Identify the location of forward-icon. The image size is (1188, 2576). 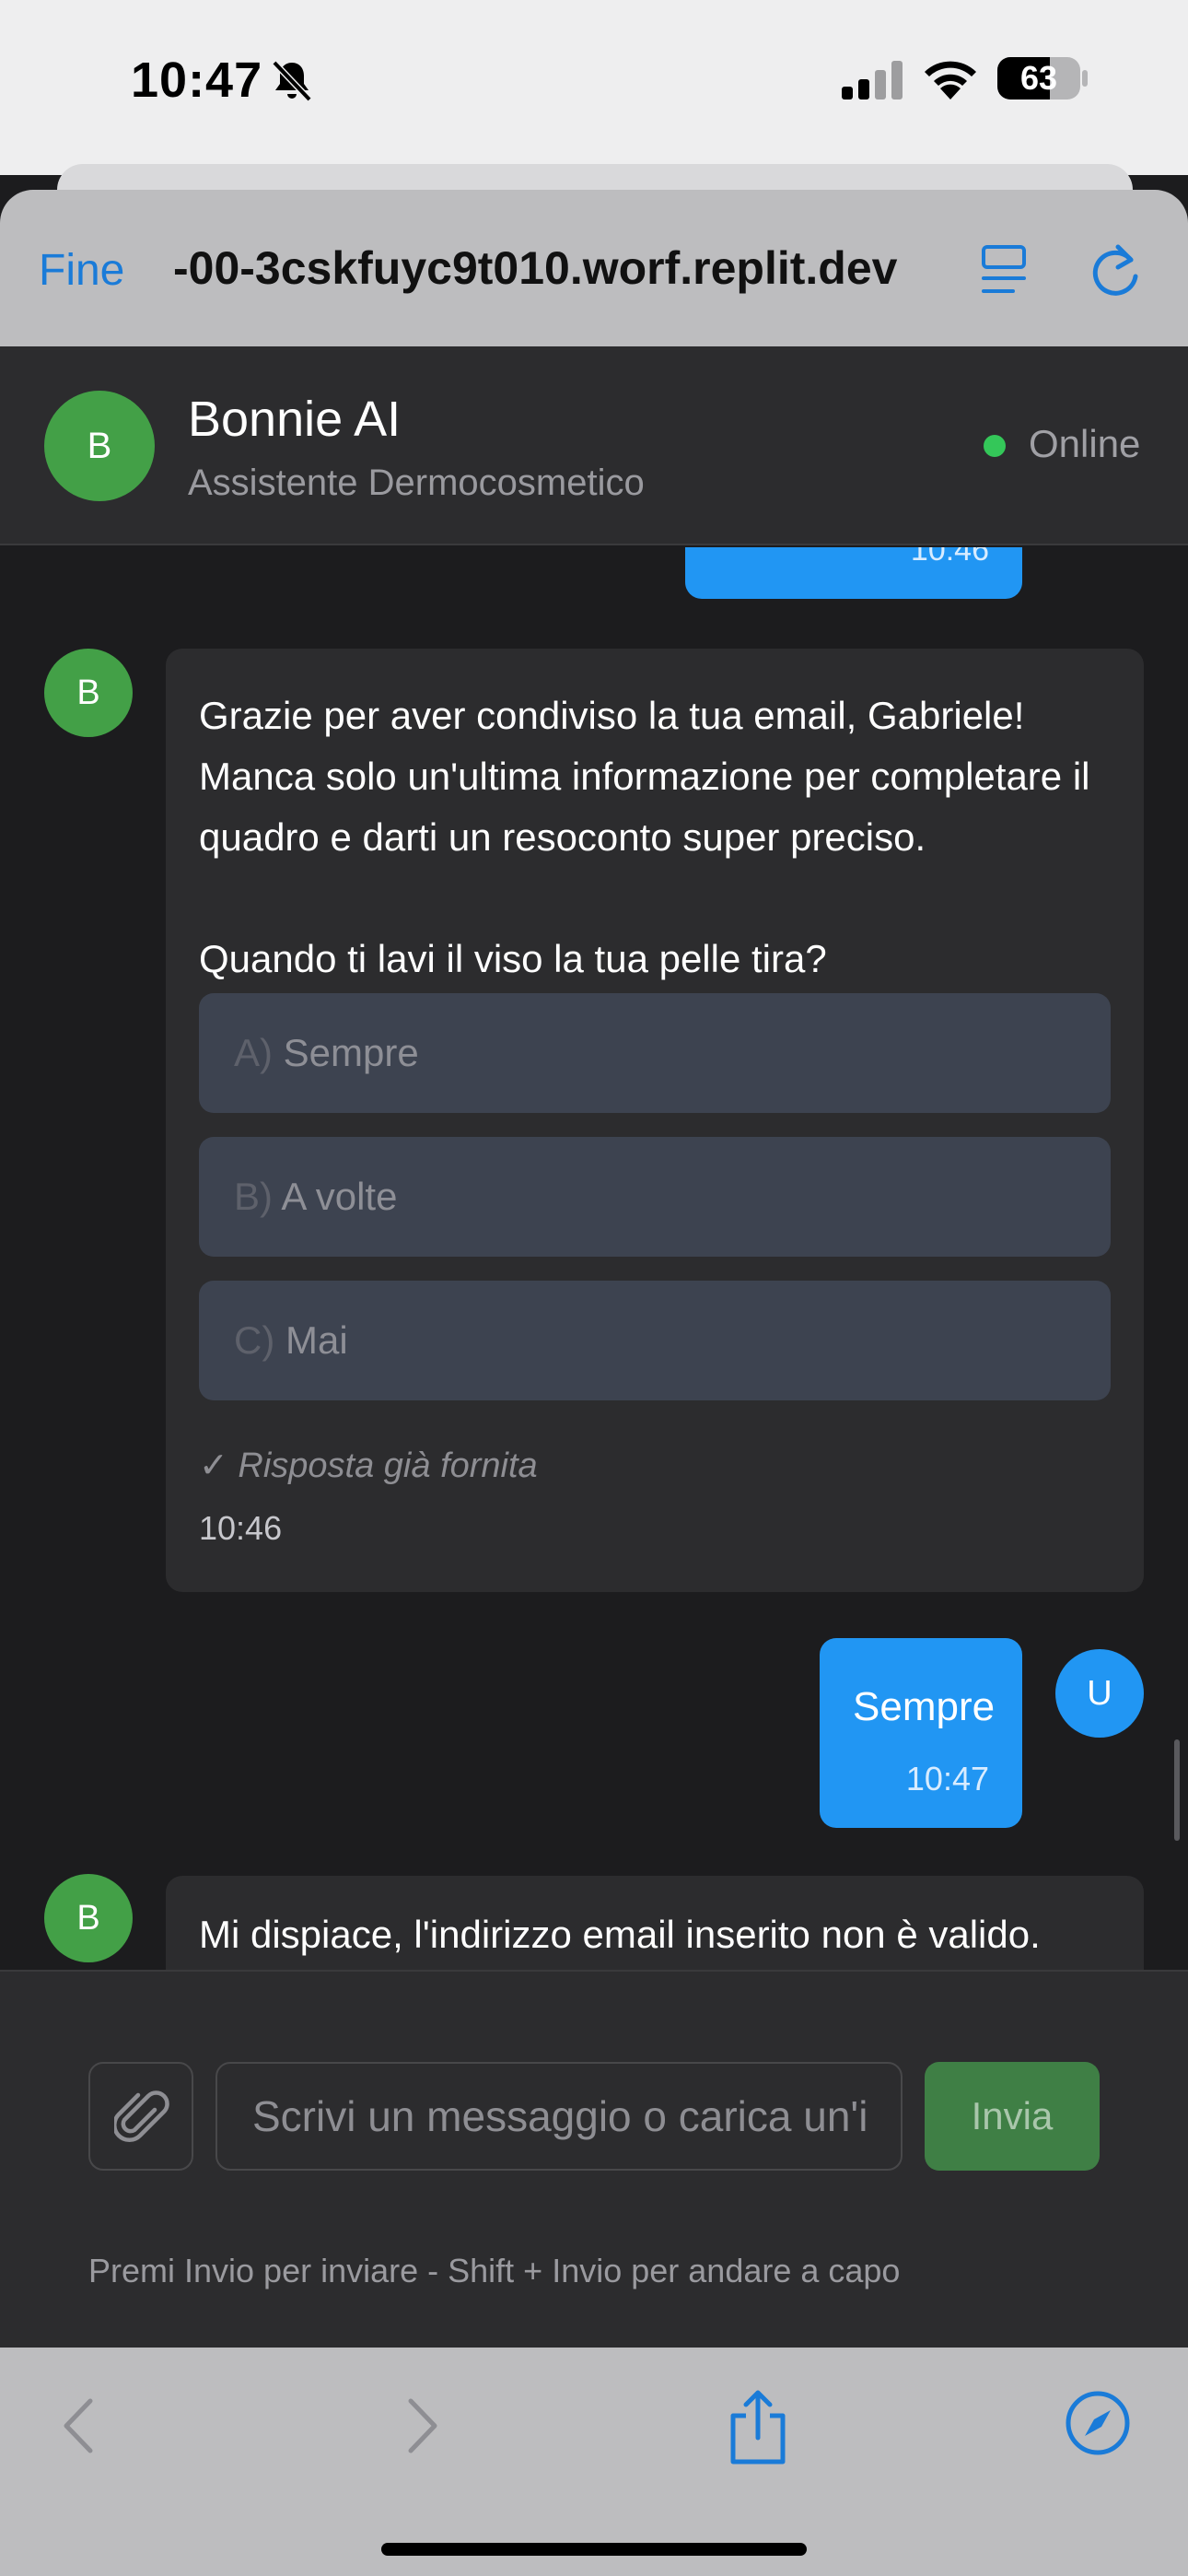
(423, 2425).